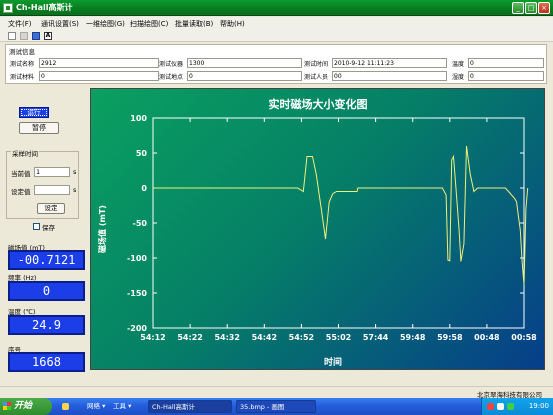 The width and height of the screenshot is (553, 415). Describe the element at coordinates (318, 104) in the screenshot. I see `chart-title: 实时磁场大小变化图` at that location.